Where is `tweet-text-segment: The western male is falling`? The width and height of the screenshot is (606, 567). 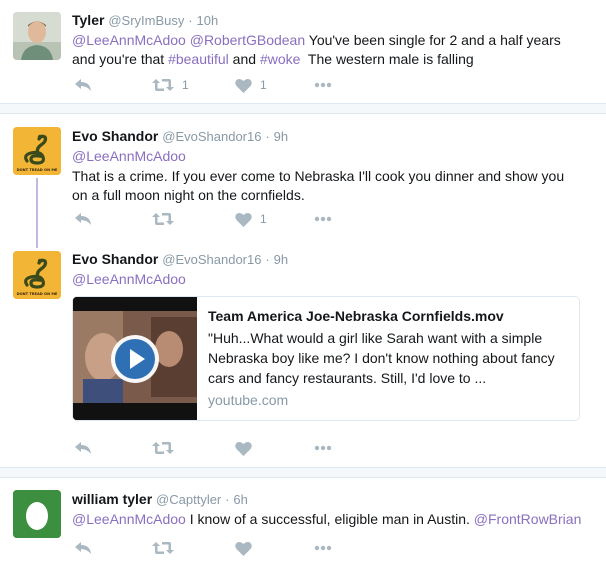
tweet-text-segment: The western male is falling is located at coordinates (387, 59).